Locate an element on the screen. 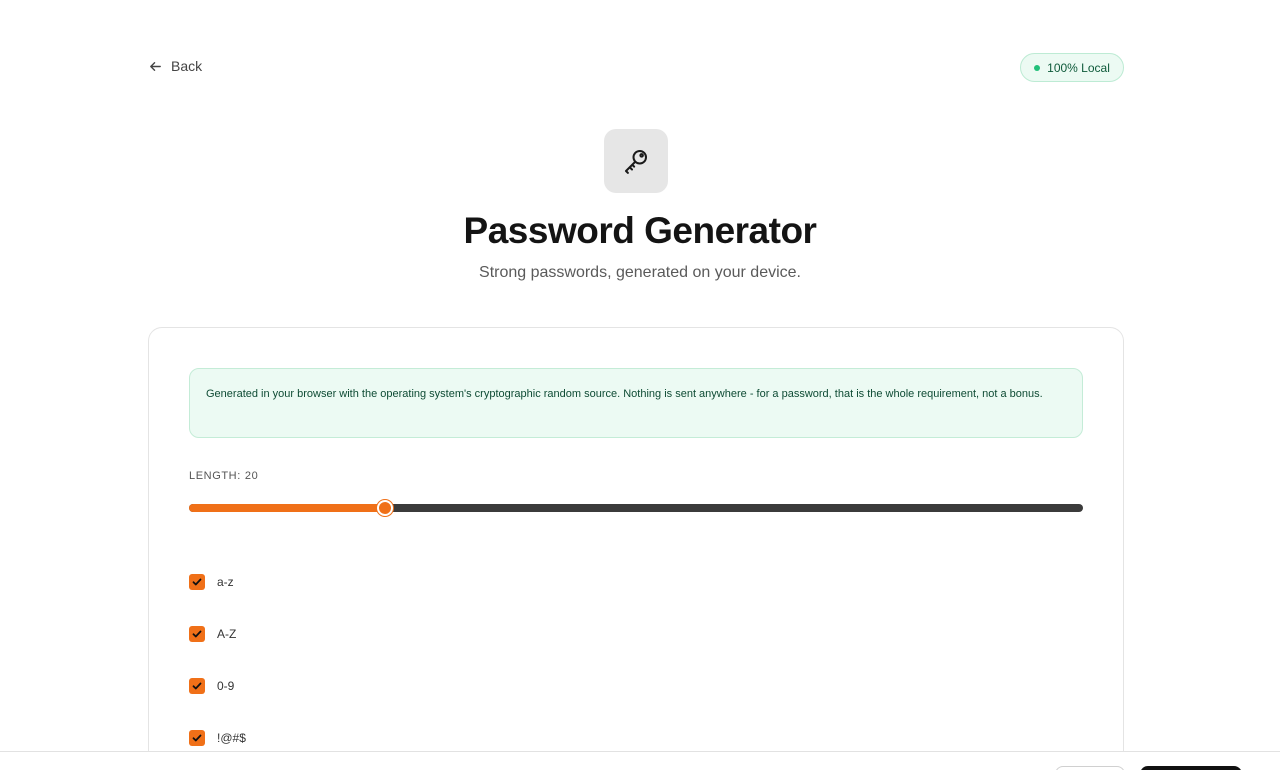 The height and width of the screenshot is (770, 1280). key-icon is located at coordinates (636, 162).